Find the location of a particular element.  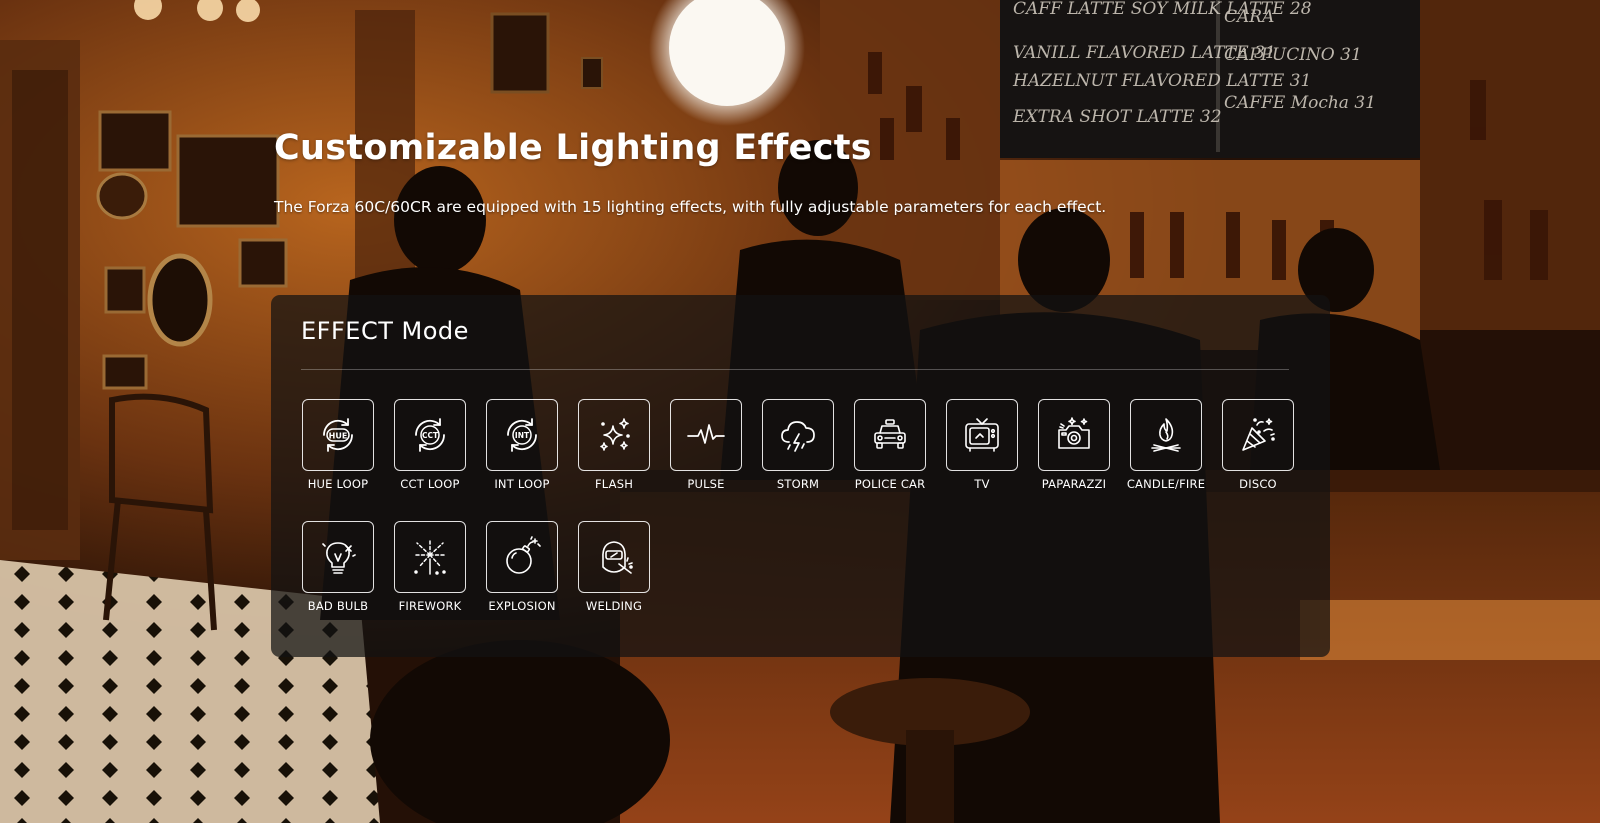

effect-bad-bulb: BAD BULB is located at coordinates (338, 567).